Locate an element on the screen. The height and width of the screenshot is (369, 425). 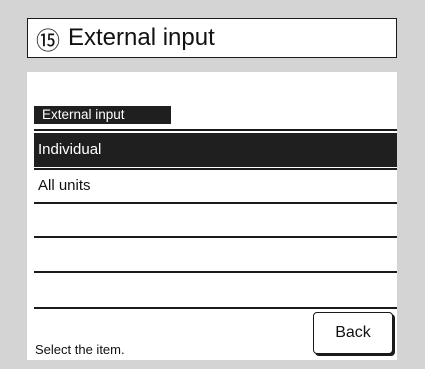
back-button: Back is located at coordinates (353, 333).